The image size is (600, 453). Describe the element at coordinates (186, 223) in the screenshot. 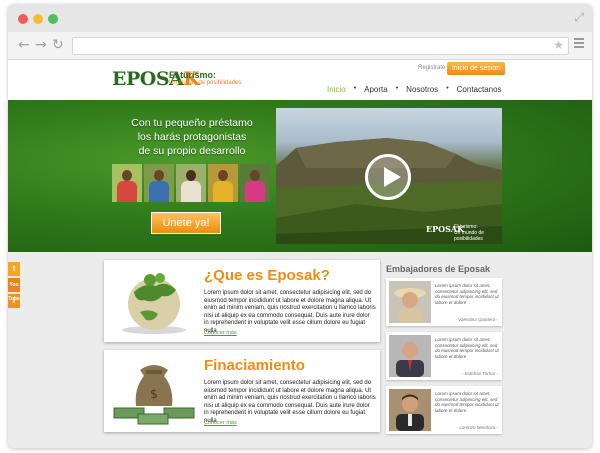

I see `join-button: Unete ya!` at that location.